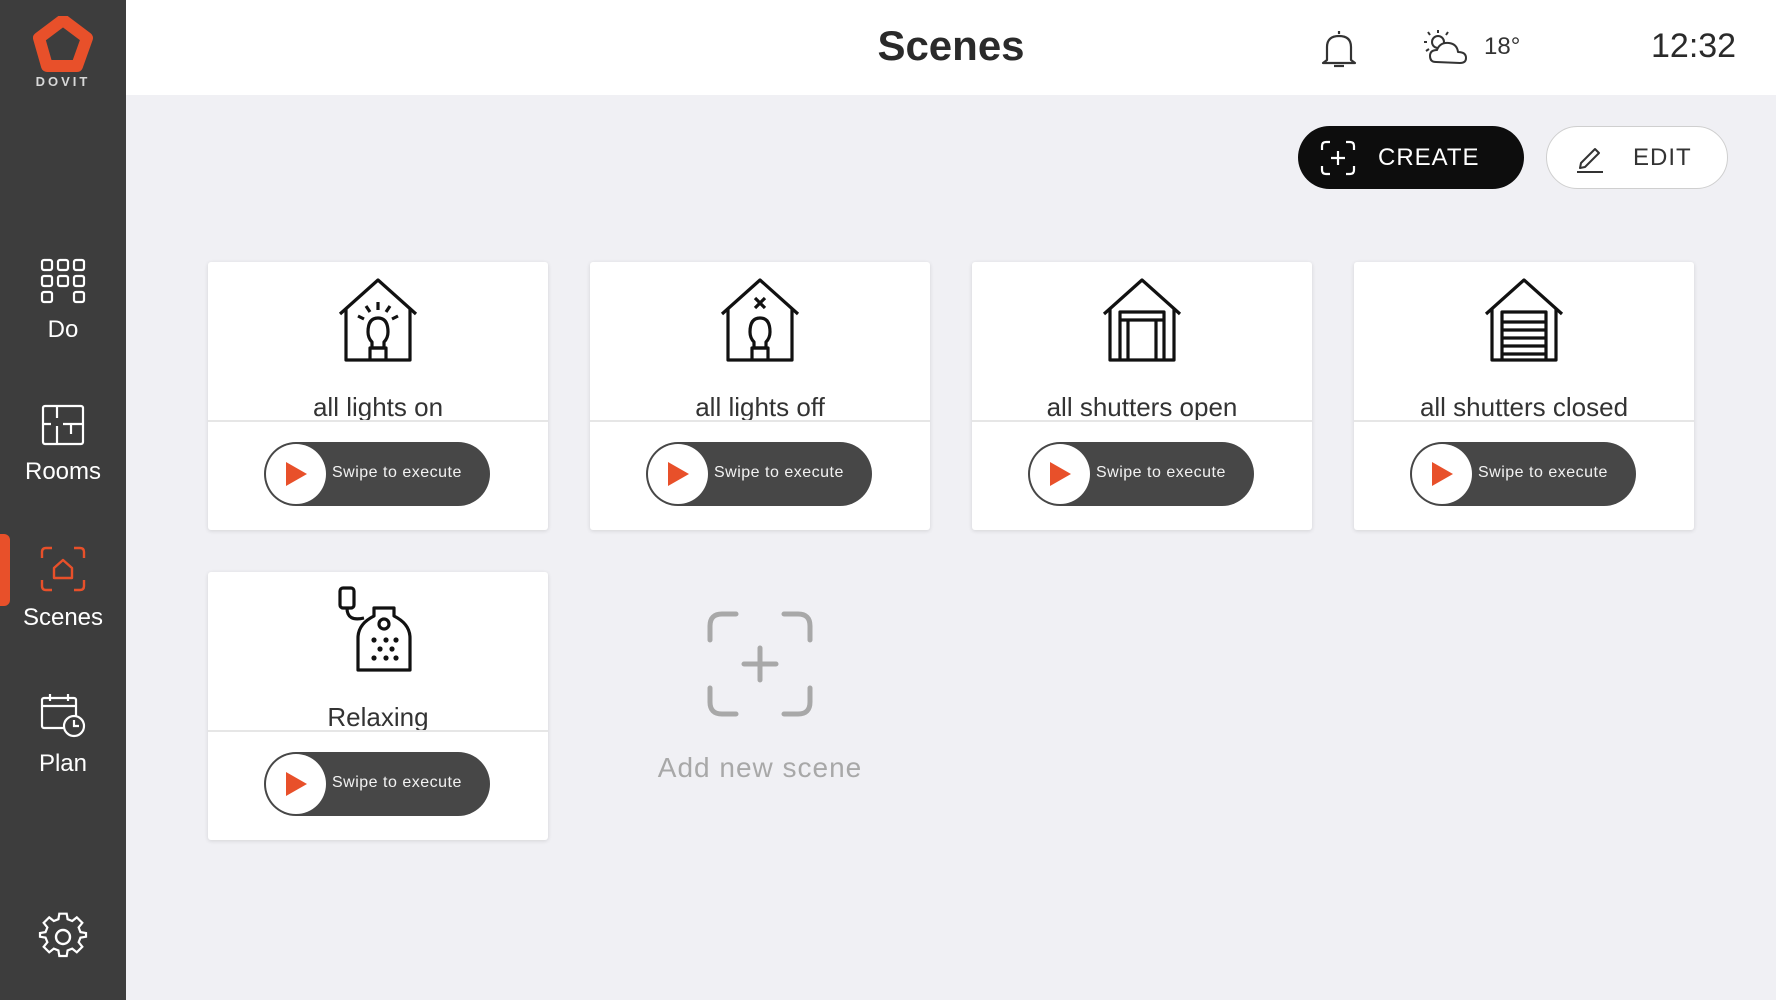 The image size is (1776, 1000). Describe the element at coordinates (1524, 407) in the screenshot. I see `scene-name: all shutters closed` at that location.